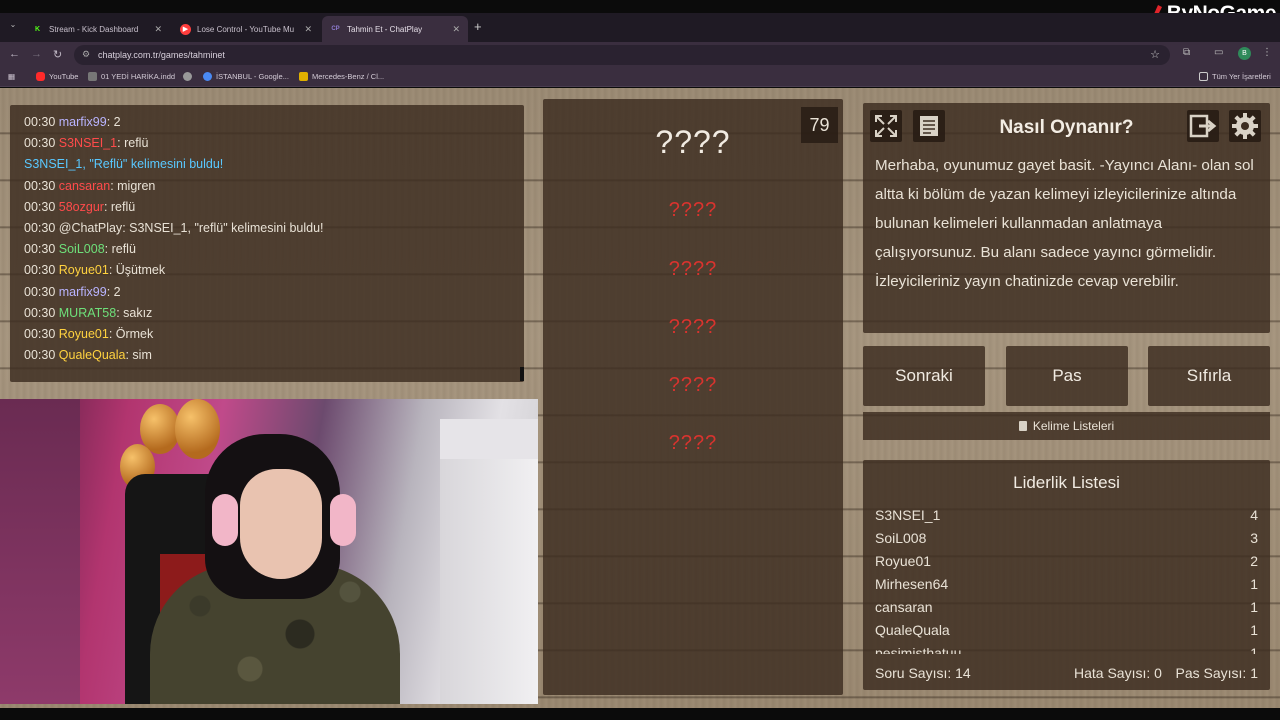  I want to click on player-name: Mirhesen64, so click(912, 584).